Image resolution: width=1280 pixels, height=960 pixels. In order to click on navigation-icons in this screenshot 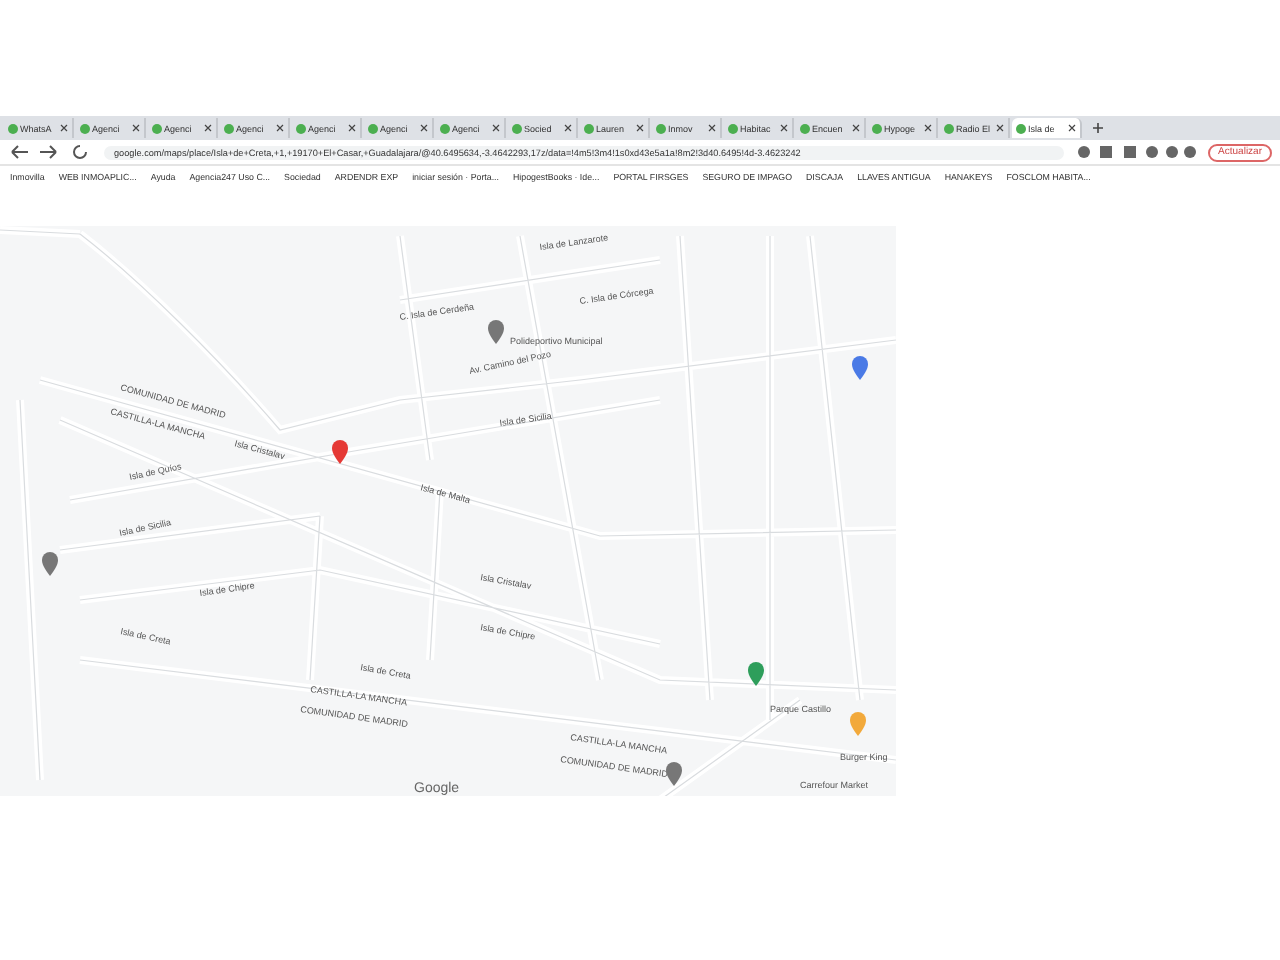, I will do `click(50, 152)`.